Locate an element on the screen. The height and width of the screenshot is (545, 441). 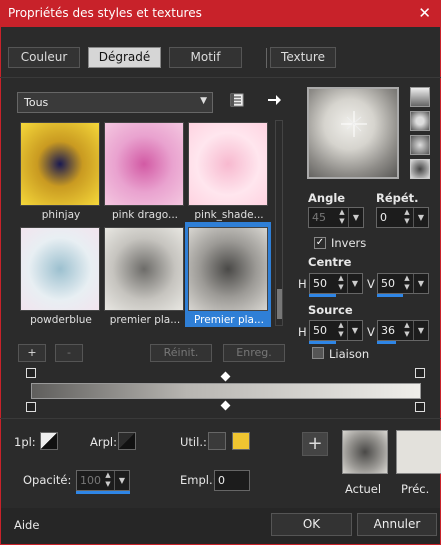
tab-separator is located at coordinates (266, 58).